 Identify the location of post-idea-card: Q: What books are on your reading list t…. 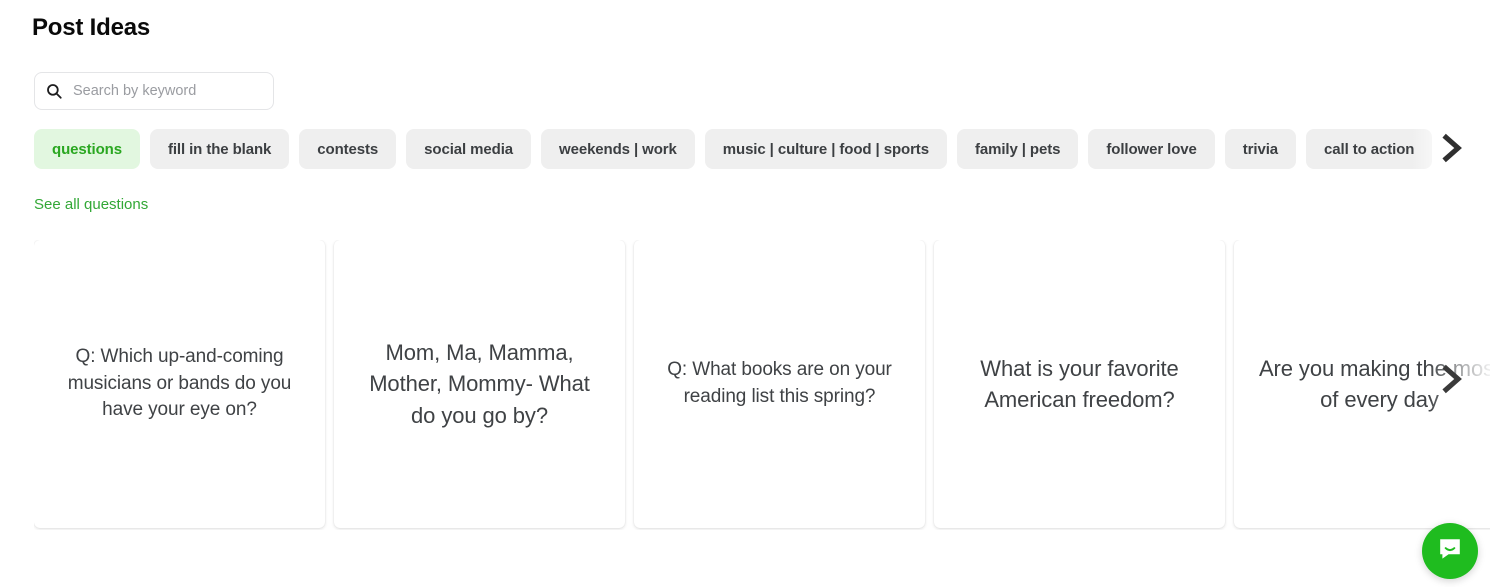
(779, 384).